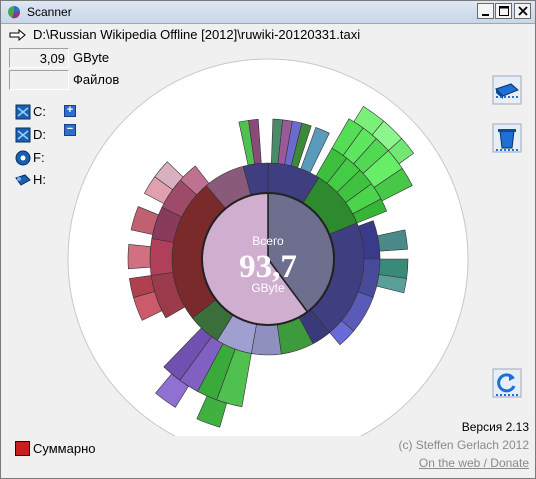 Image resolution: width=536 pixels, height=479 pixels. What do you see at coordinates (268, 288) in the screenshot?
I see `center-unit-label: GByte` at bounding box center [268, 288].